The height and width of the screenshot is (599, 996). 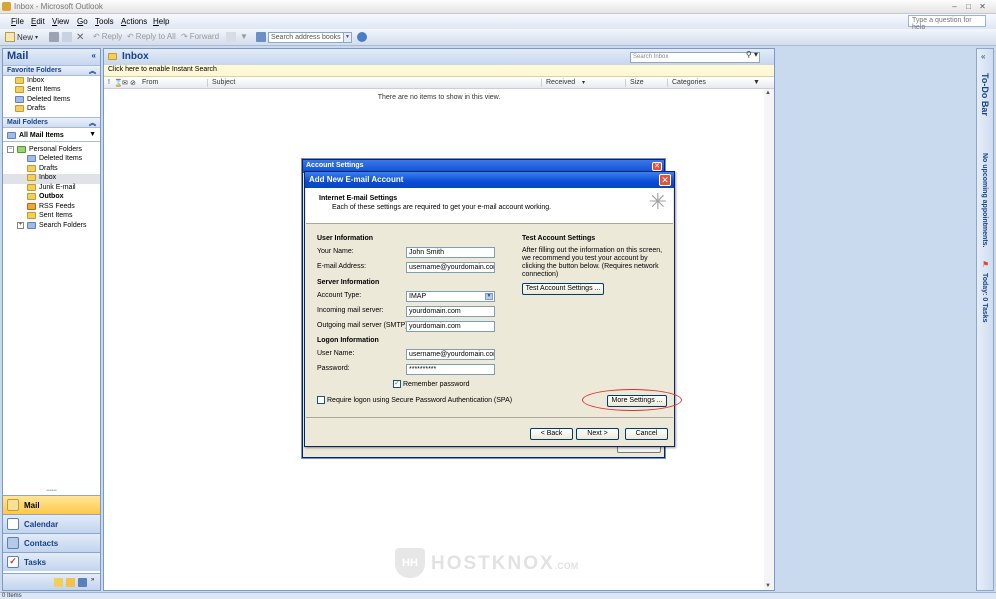 I want to click on filter-button: ▼, so click(x=244, y=36).